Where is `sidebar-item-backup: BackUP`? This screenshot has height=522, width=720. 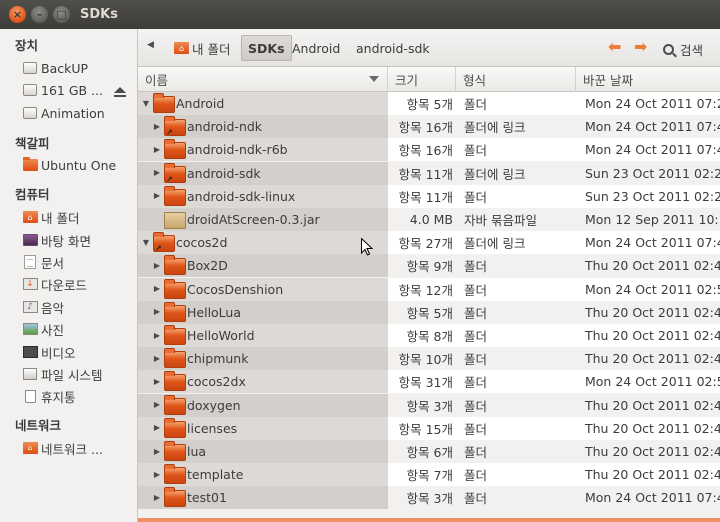 sidebar-item-backup: BackUP is located at coordinates (55, 68).